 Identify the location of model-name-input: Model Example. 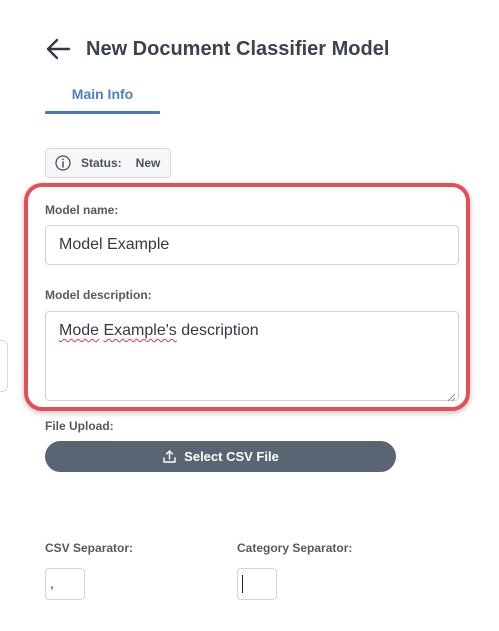
(252, 245).